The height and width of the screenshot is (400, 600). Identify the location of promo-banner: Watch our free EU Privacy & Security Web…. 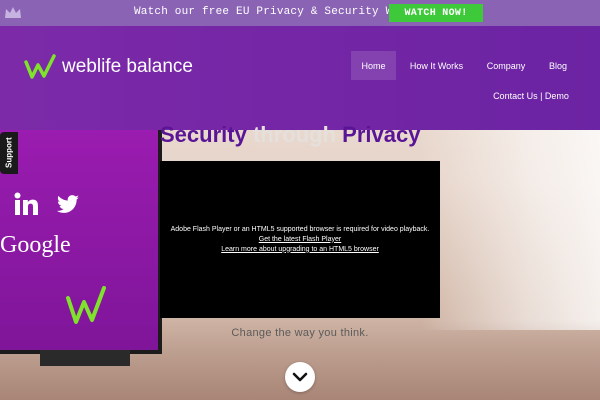
(300, 13).